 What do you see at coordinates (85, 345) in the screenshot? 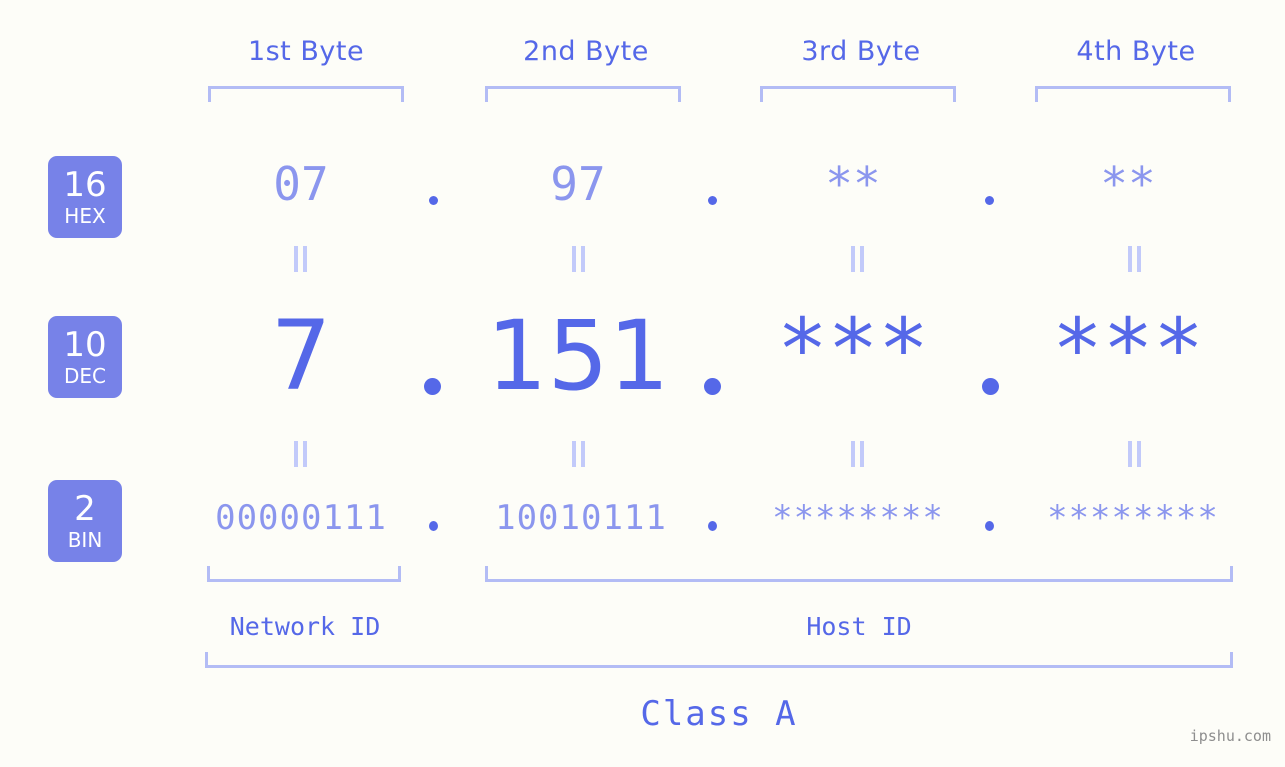
I see `base-badge-dec-number: 10` at bounding box center [85, 345].